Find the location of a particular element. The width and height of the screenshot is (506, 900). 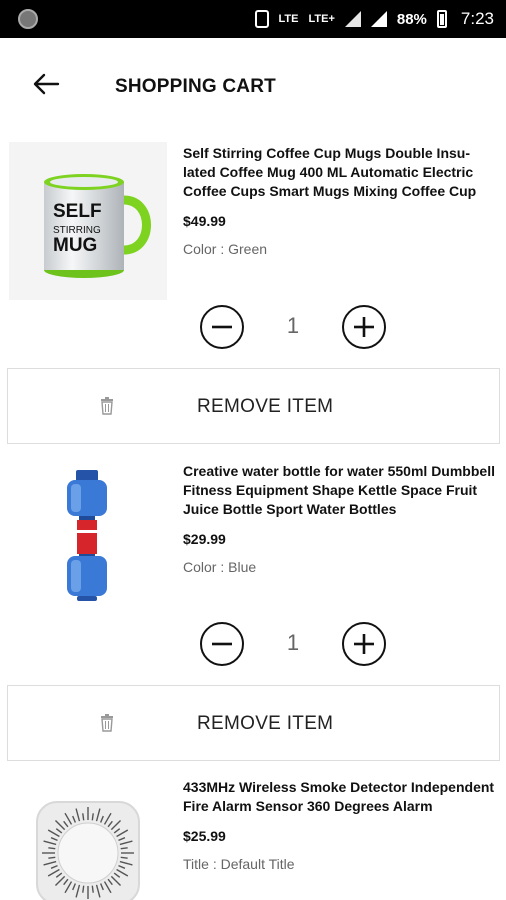

page-title: SHOPPING CART is located at coordinates (195, 86).